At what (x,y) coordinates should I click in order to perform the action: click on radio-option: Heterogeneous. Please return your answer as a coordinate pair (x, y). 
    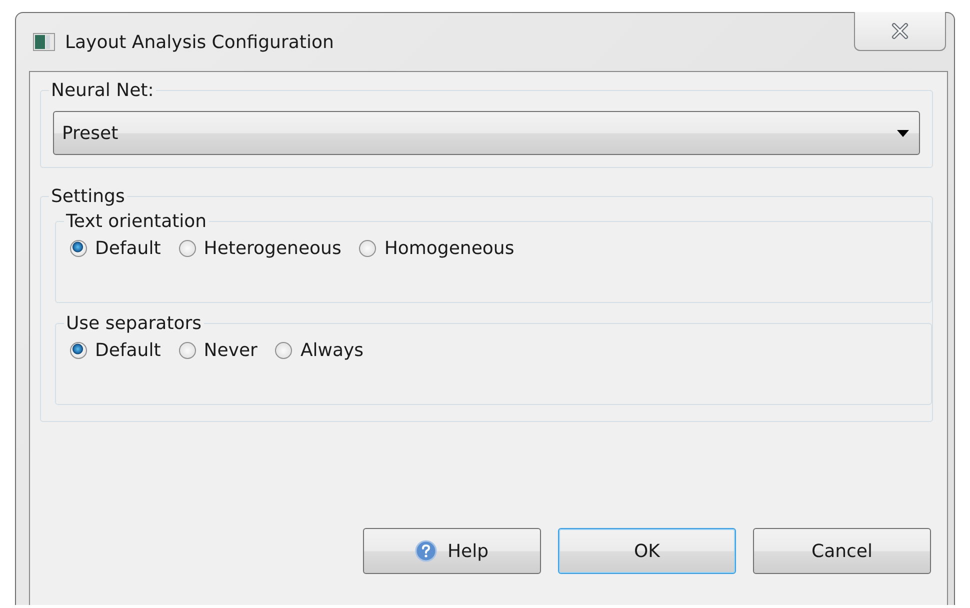
    Looking at the image, I should click on (260, 248).